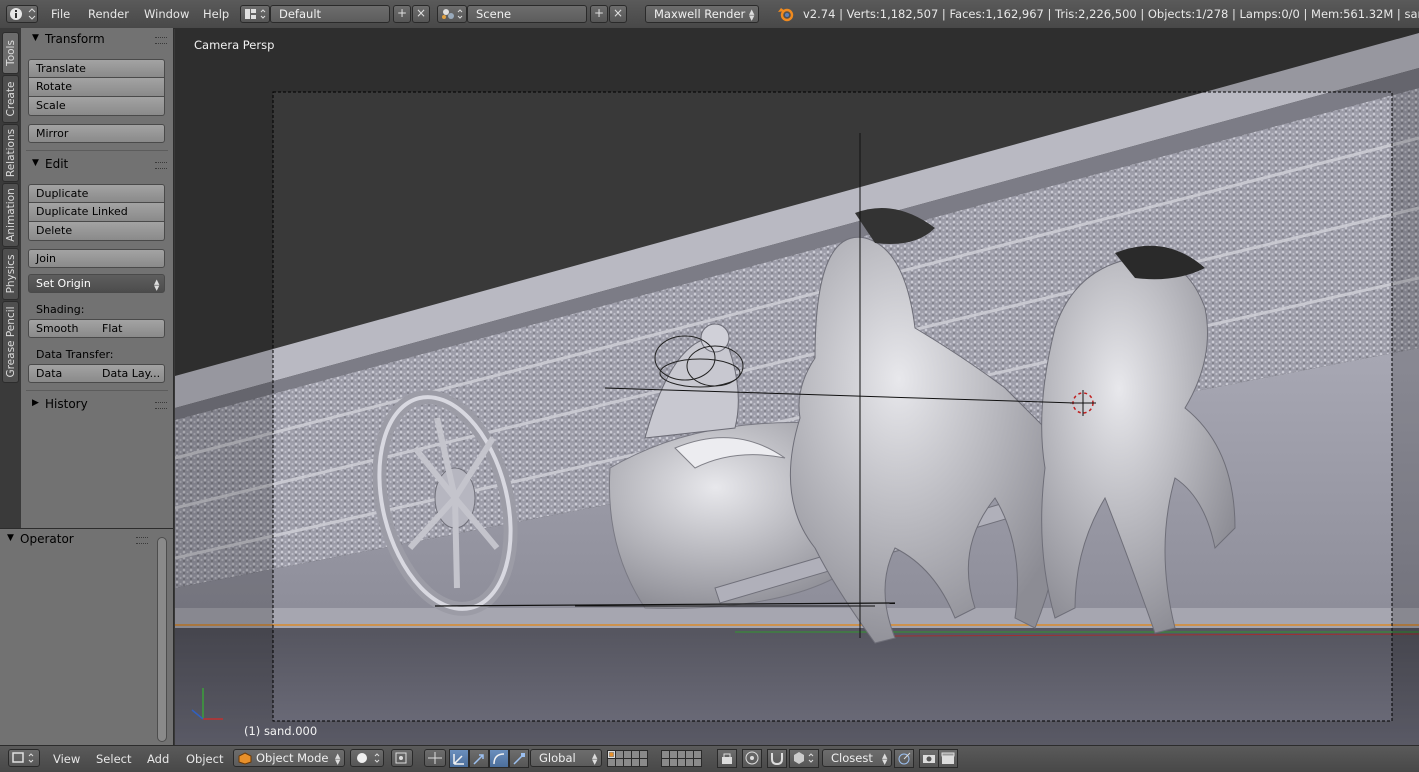 The width and height of the screenshot is (1419, 772). I want to click on operator-scrollbar, so click(162, 639).